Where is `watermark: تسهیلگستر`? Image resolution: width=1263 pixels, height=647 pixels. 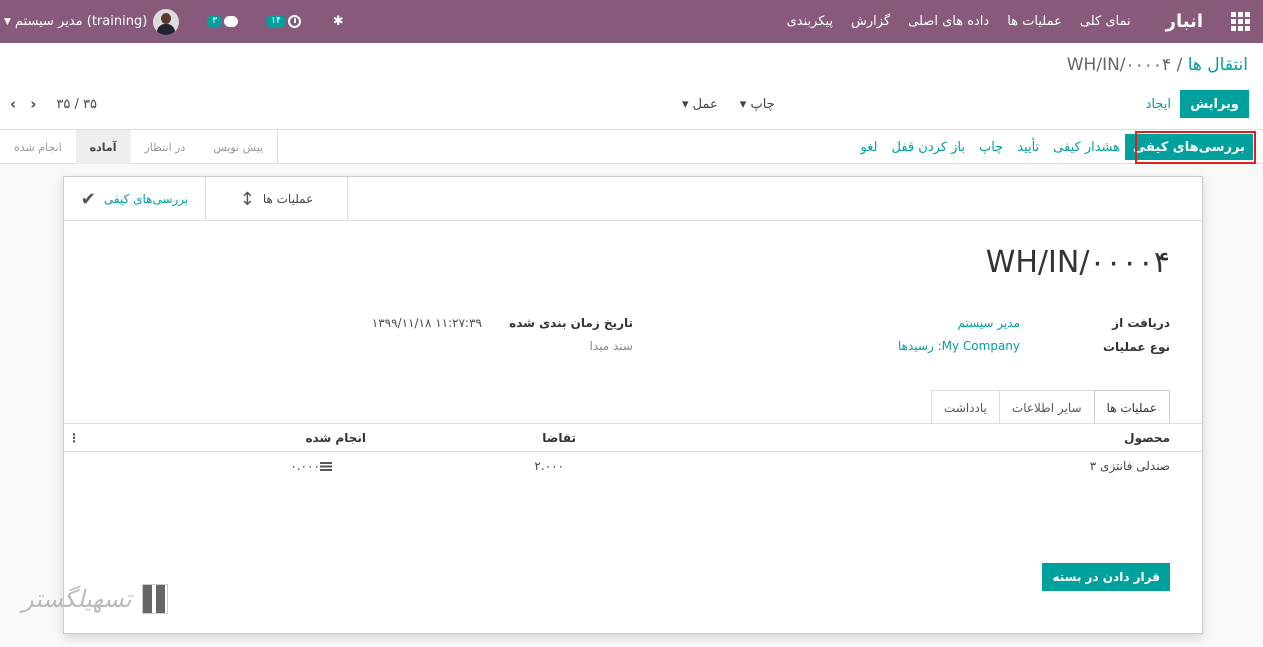 watermark: تسهیلگستر is located at coordinates (95, 599).